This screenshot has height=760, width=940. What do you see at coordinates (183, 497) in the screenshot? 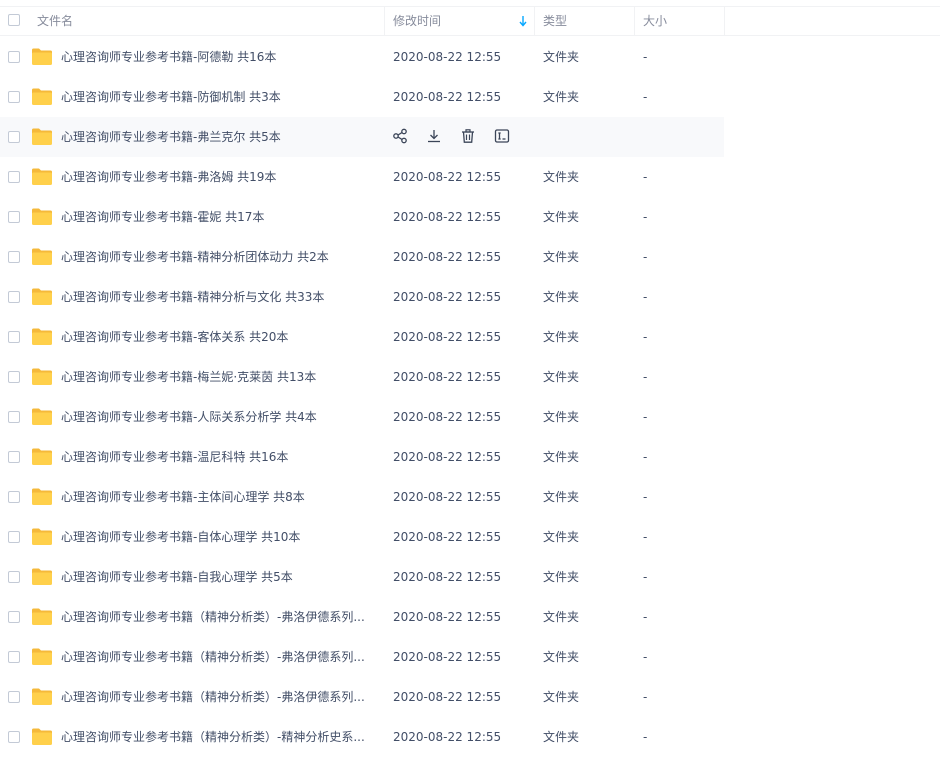
I see `file-name: 心理咨询师专业参考书籍-主体间心理学 共8本` at bounding box center [183, 497].